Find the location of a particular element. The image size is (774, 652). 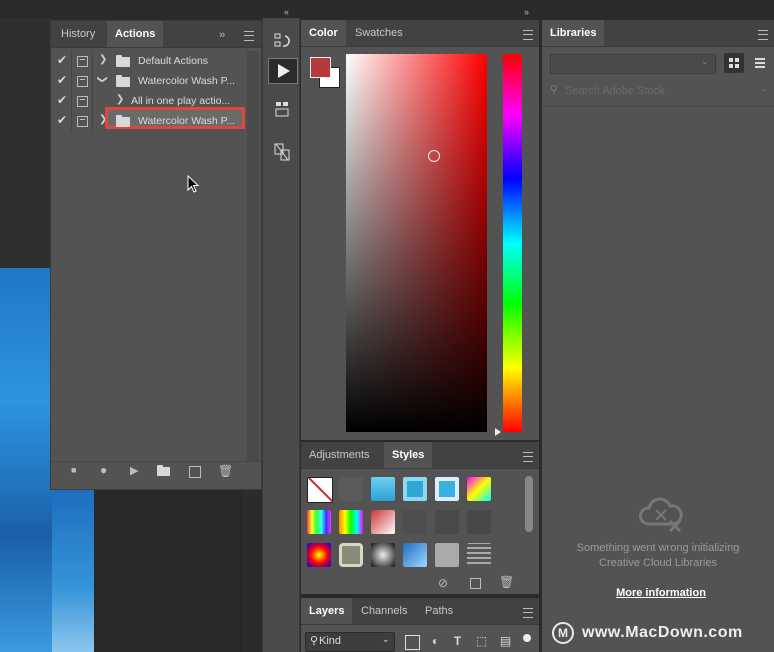

tab-layers: Layers is located at coordinates (327, 611).